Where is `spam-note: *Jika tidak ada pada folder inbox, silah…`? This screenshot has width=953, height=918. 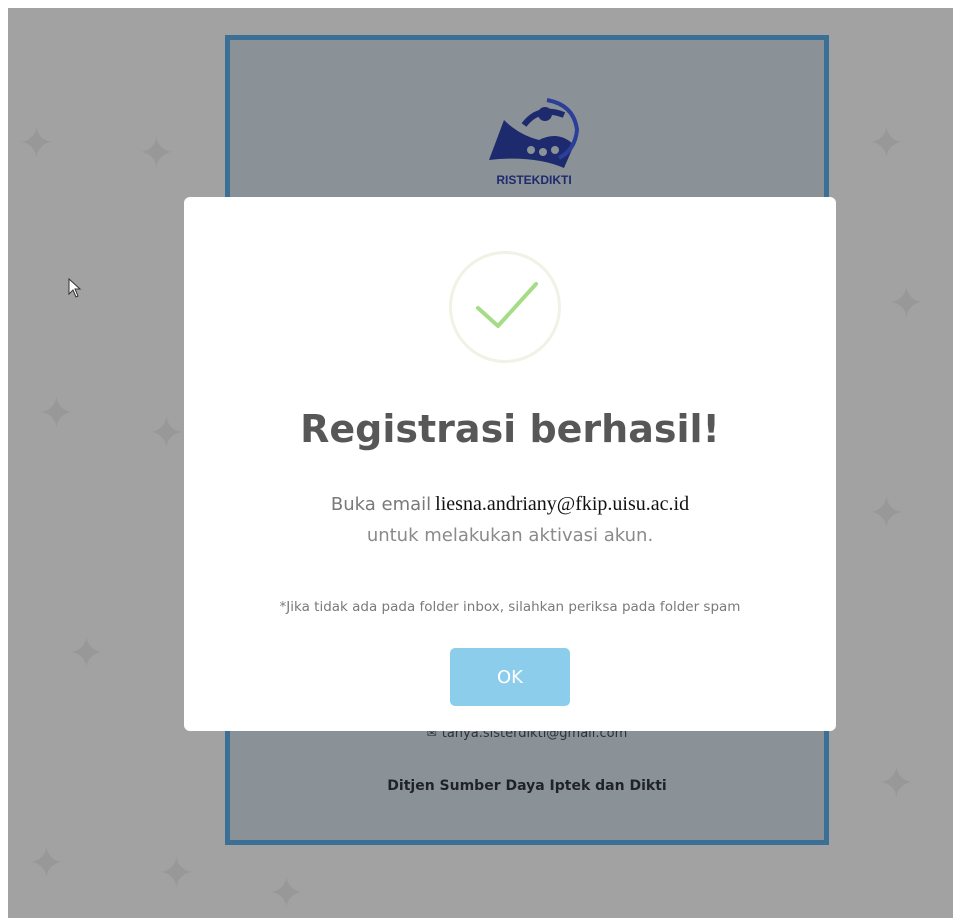 spam-note: *Jika tidak ada pada folder inbox, silah… is located at coordinates (510, 607).